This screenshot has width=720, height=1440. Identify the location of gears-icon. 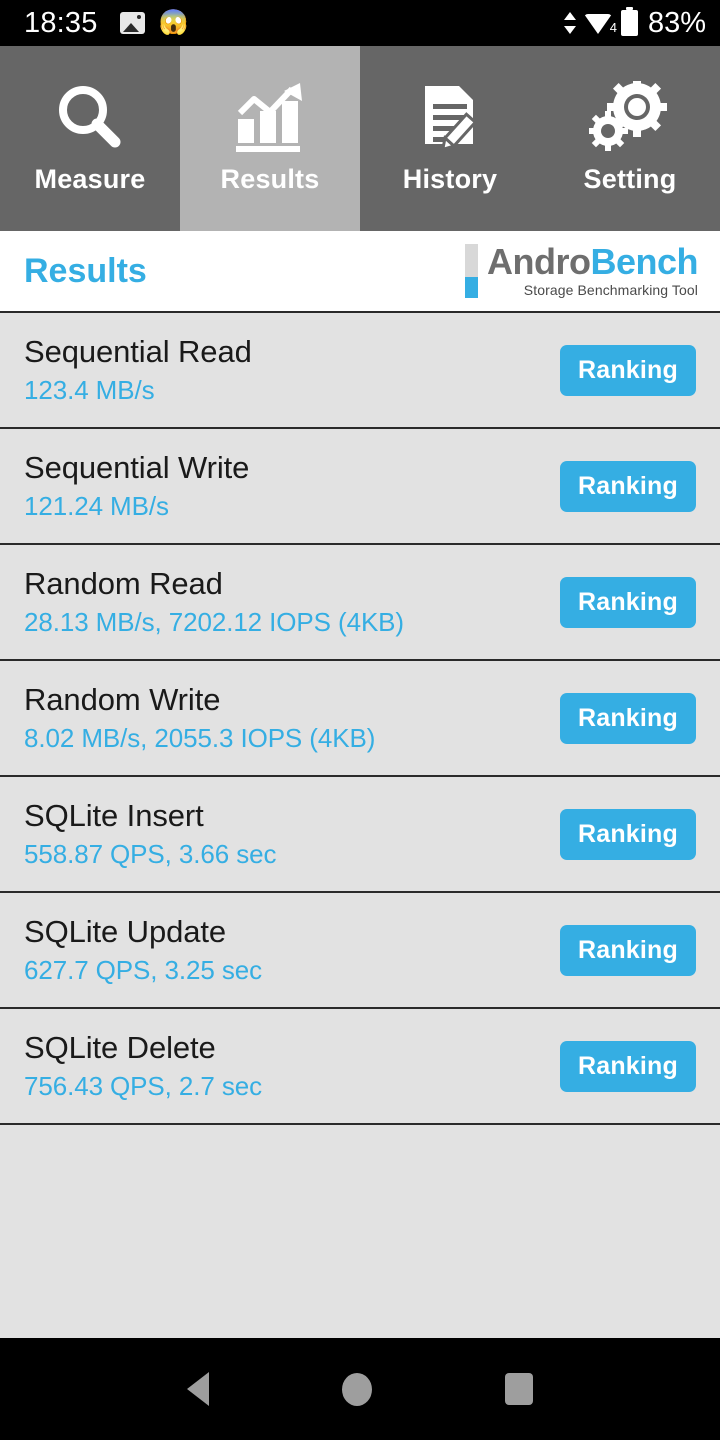
(630, 117).